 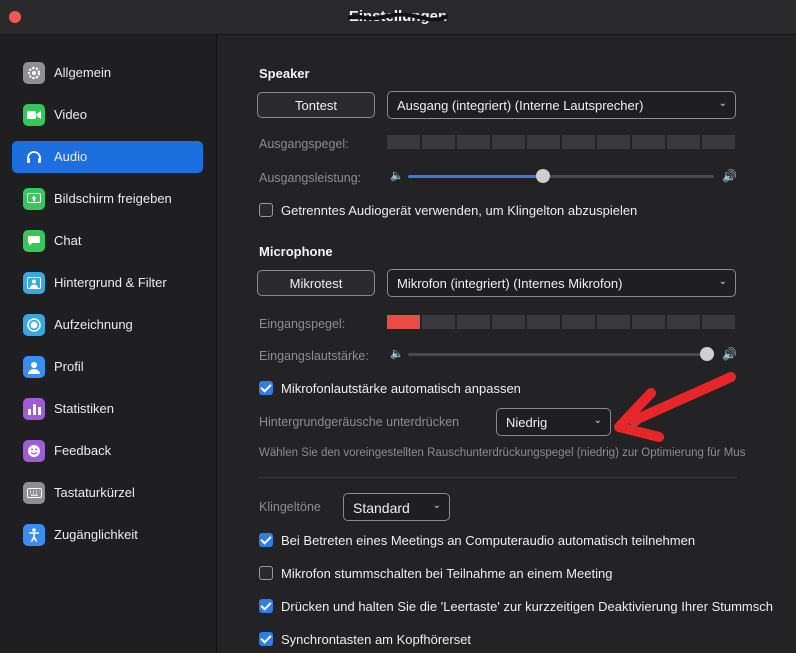 I want to click on headphones-icon, so click(x=34, y=157).